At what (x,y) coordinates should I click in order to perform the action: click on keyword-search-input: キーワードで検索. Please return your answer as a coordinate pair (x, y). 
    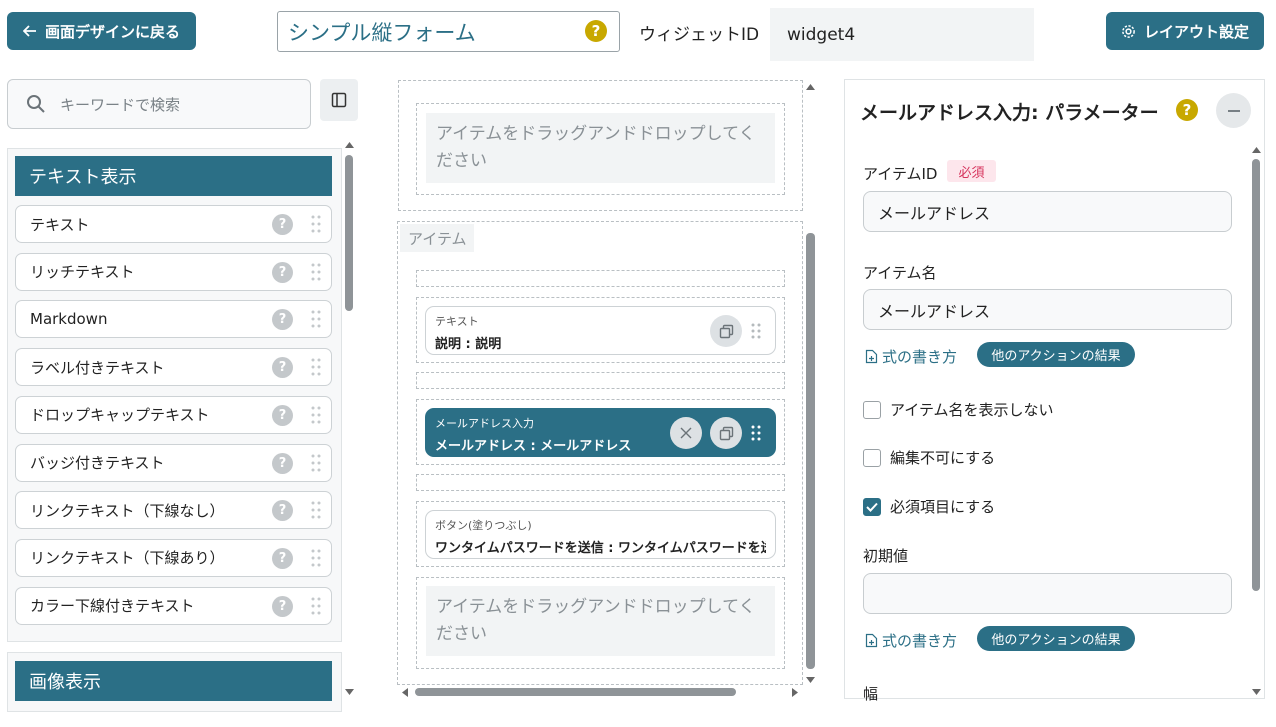
    Looking at the image, I should click on (159, 104).